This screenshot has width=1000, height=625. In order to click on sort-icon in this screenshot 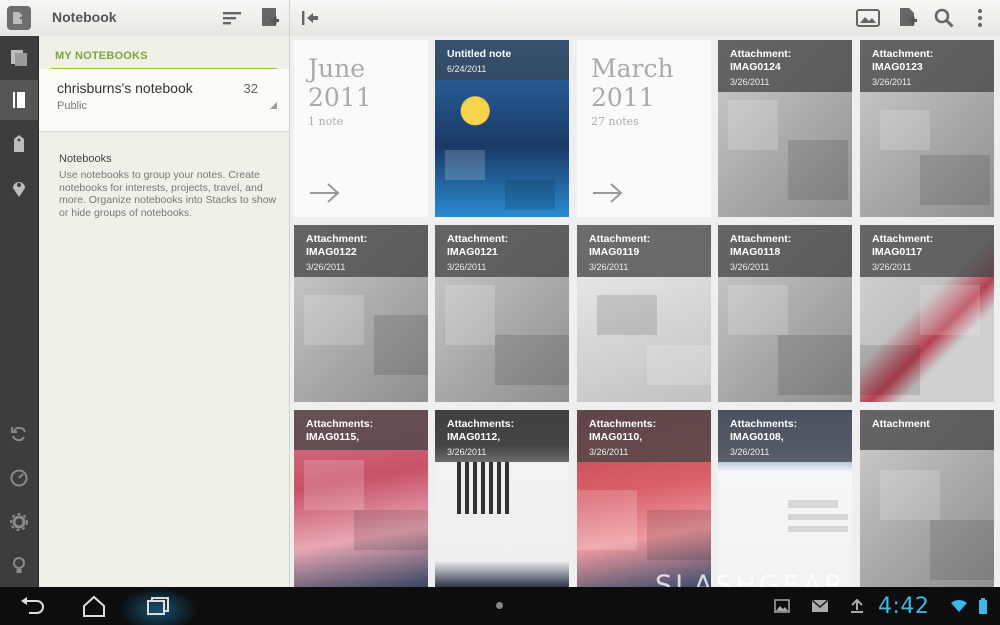, I will do `click(232, 18)`.